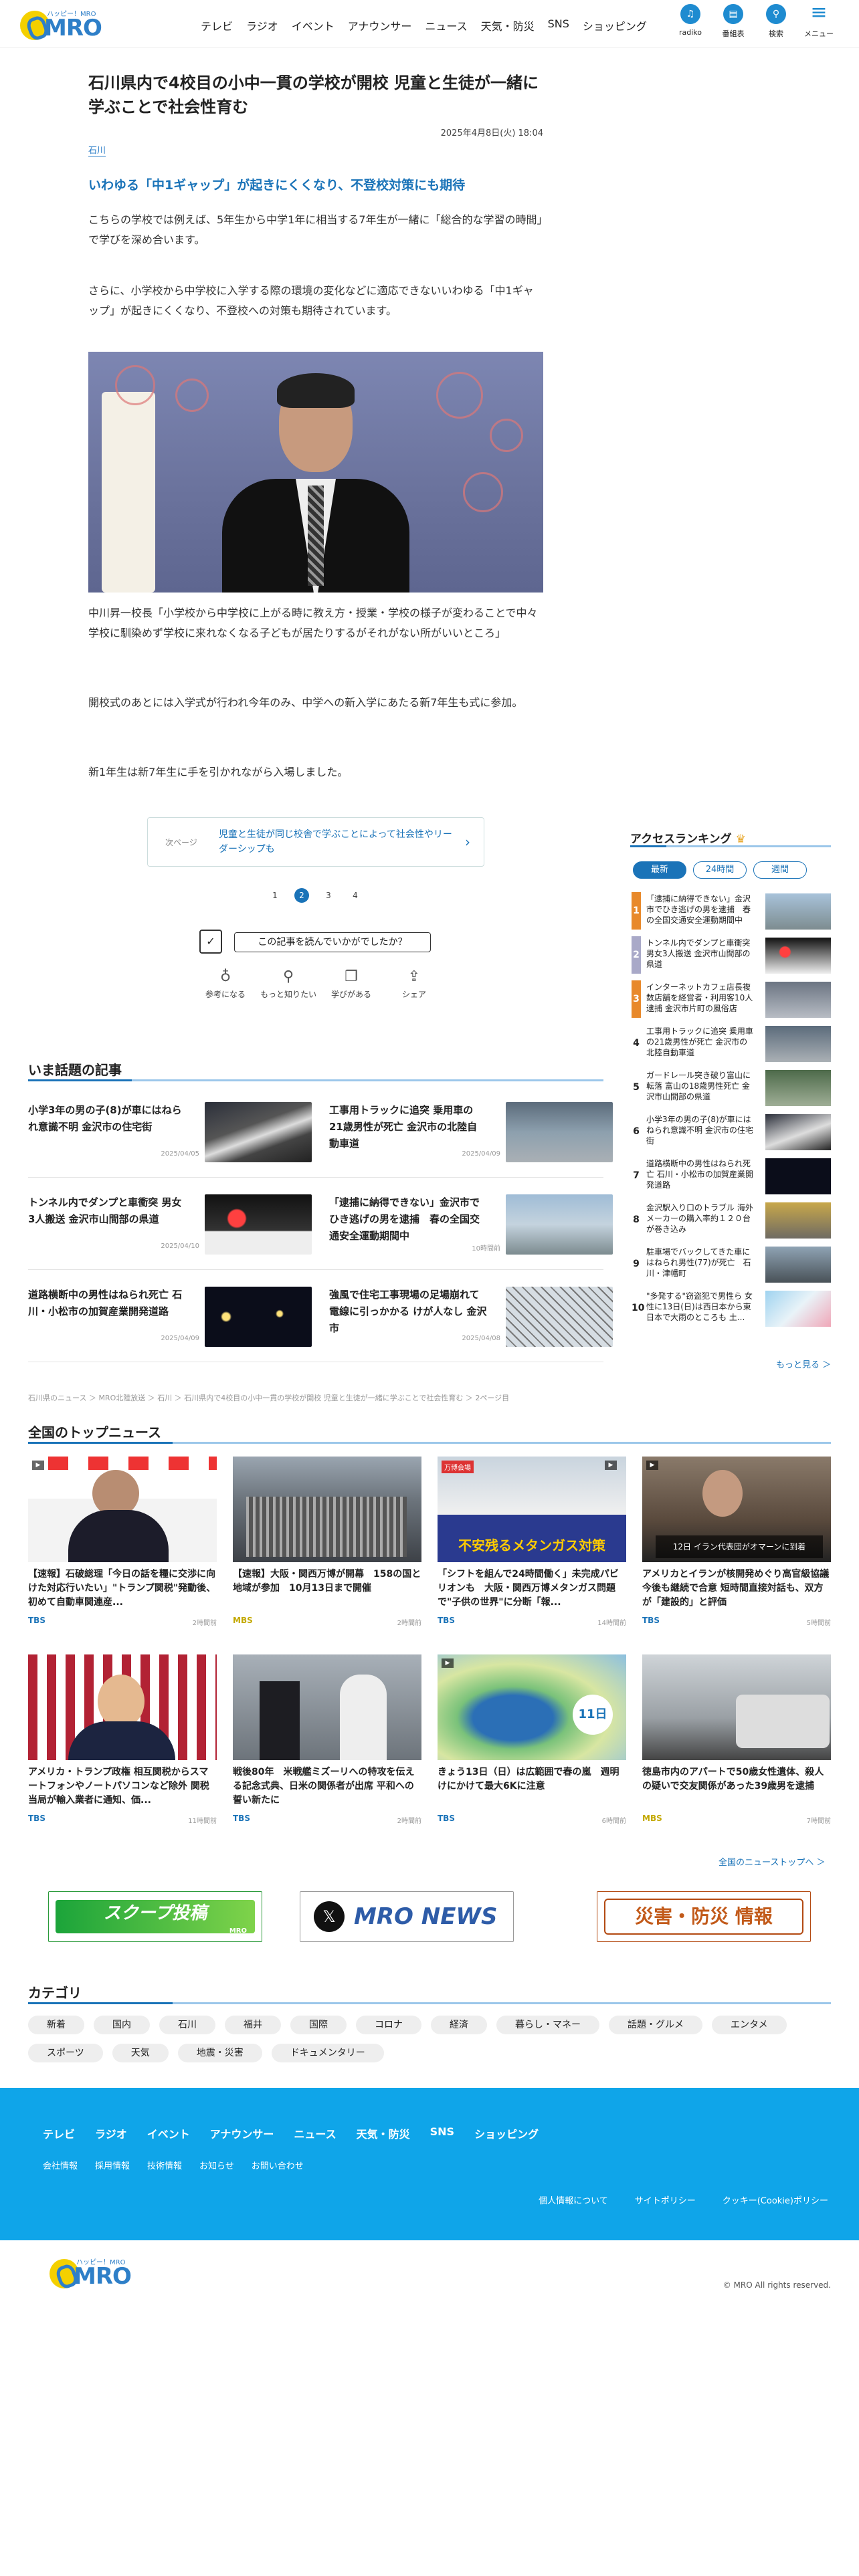  What do you see at coordinates (220, 2053) in the screenshot?
I see `category-chip: 地震・災害` at bounding box center [220, 2053].